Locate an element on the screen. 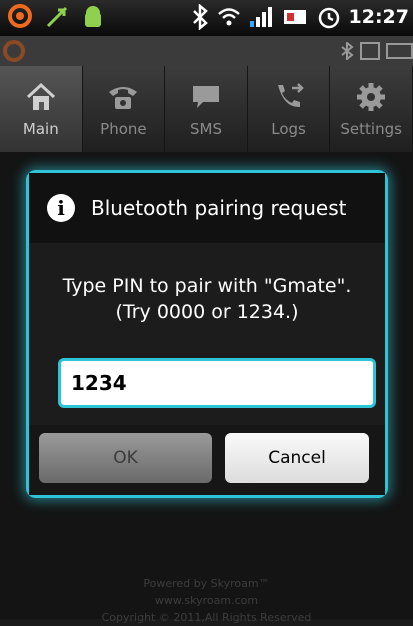 The image size is (413, 626). tab-settings-label: Settings is located at coordinates (371, 129).